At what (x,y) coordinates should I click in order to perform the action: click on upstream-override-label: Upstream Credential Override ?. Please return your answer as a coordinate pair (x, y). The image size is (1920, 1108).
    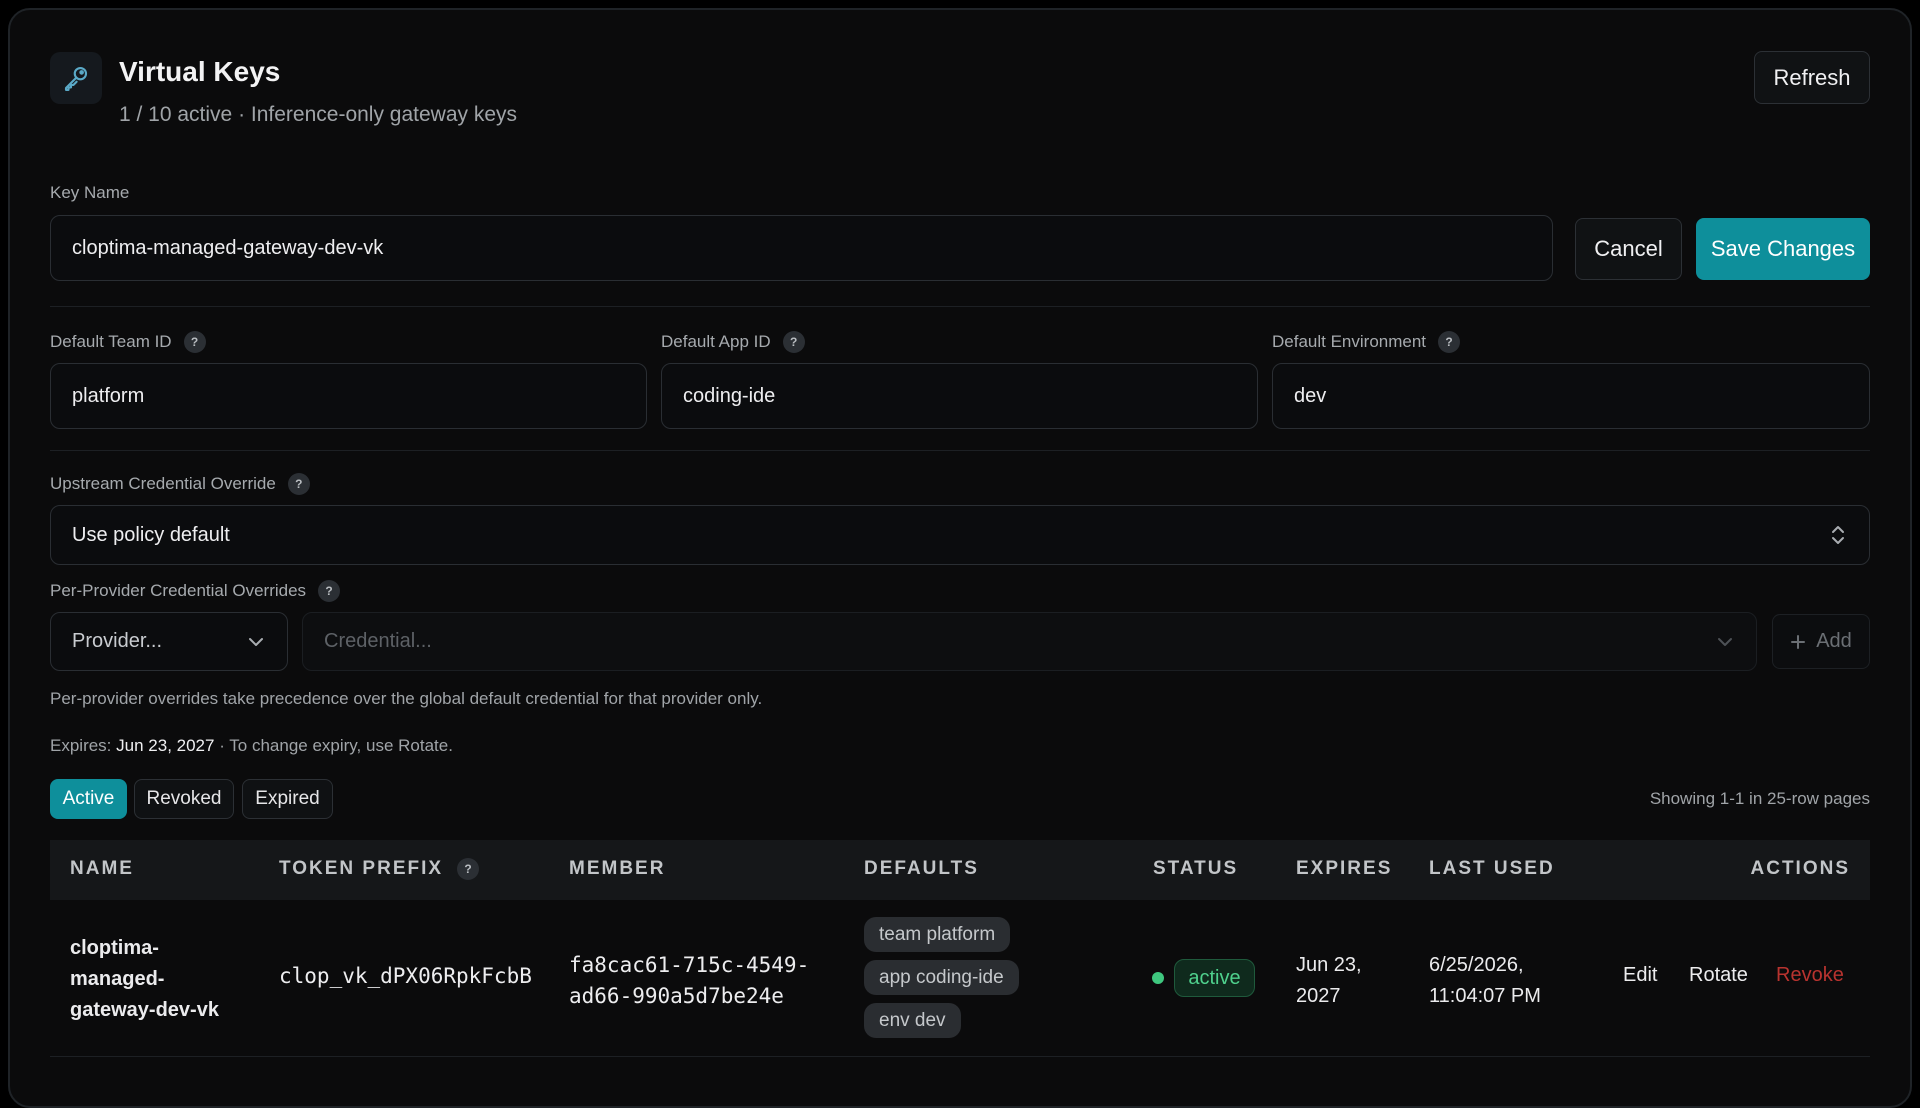
    Looking at the image, I should click on (180, 484).